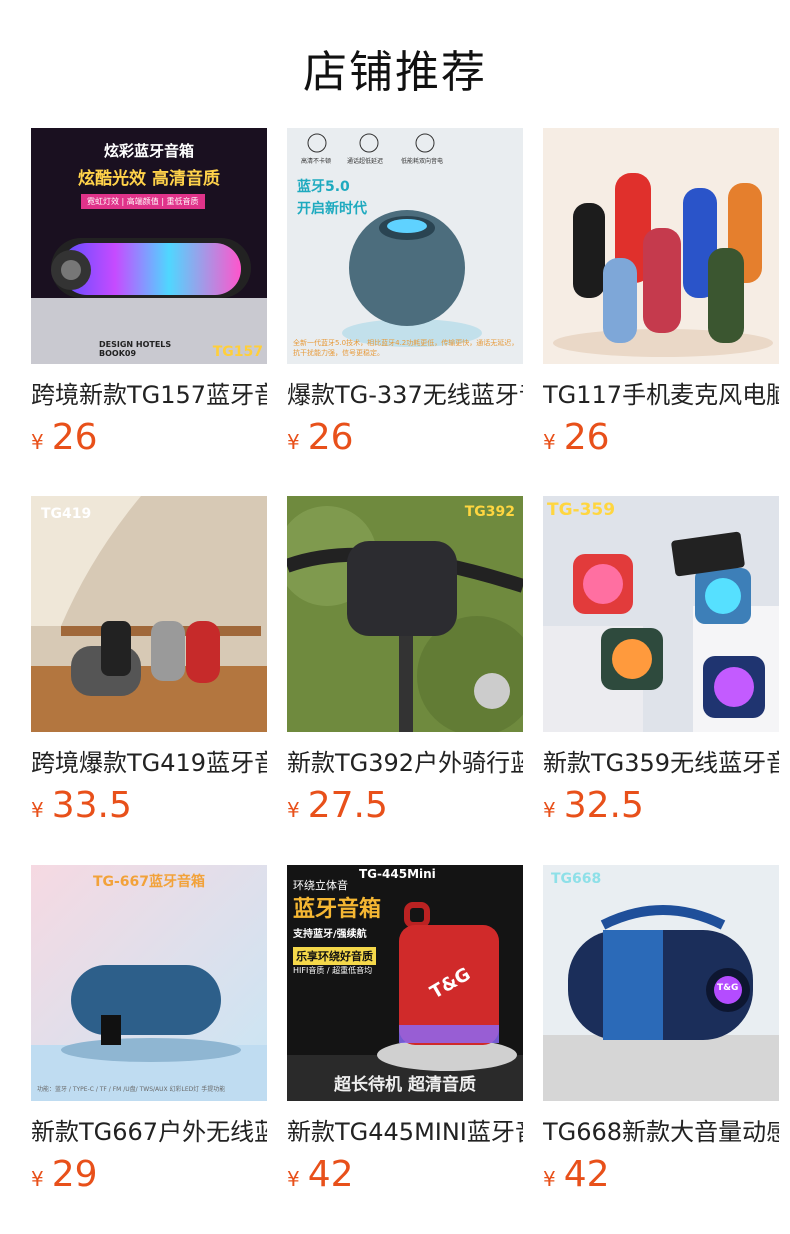  What do you see at coordinates (395, 72) in the screenshot?
I see `page-title: 店铺推荐` at bounding box center [395, 72].